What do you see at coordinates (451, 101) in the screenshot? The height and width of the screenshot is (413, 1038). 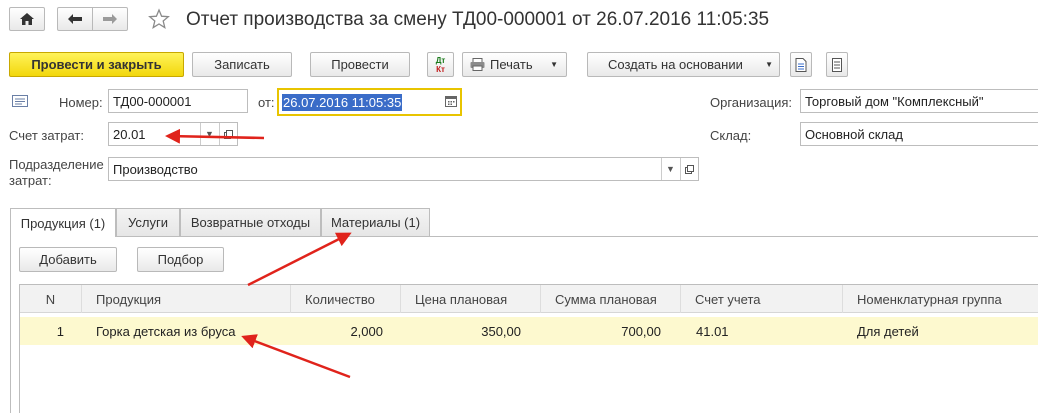 I see `calendar-icon` at bounding box center [451, 101].